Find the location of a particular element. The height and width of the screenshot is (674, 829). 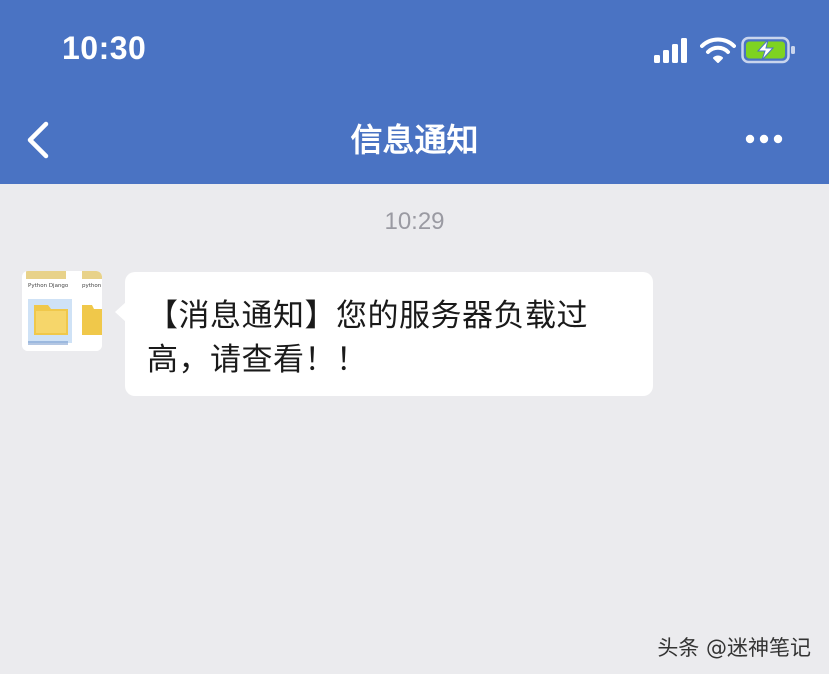

avatar: Python Django python is located at coordinates (62, 311).